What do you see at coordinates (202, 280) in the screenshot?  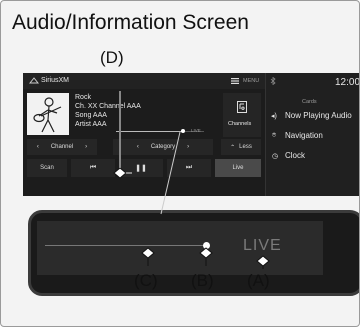 I see `callout-b: (B)` at bounding box center [202, 280].